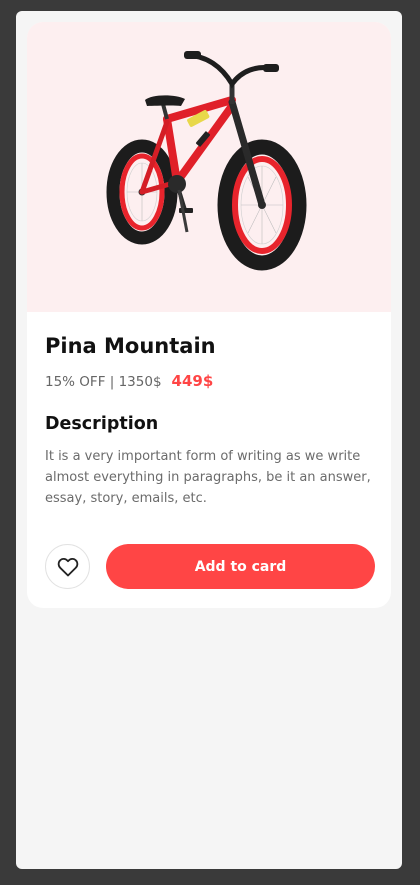 The image size is (420, 885). I want to click on product-price: 449$, so click(192, 381).